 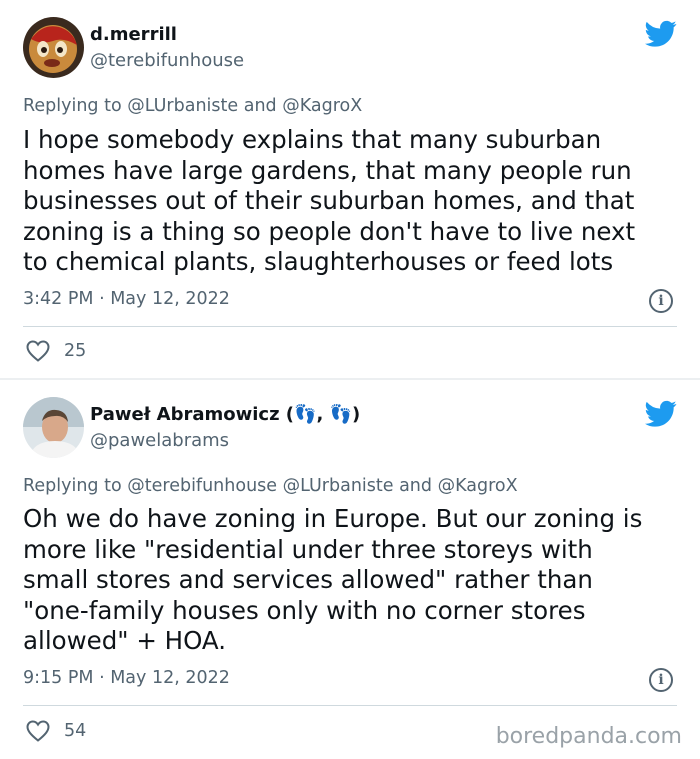 I want to click on replying-to-handles: @terebifunhouse @LUrbaniste and @KagroX, so click(x=322, y=486).